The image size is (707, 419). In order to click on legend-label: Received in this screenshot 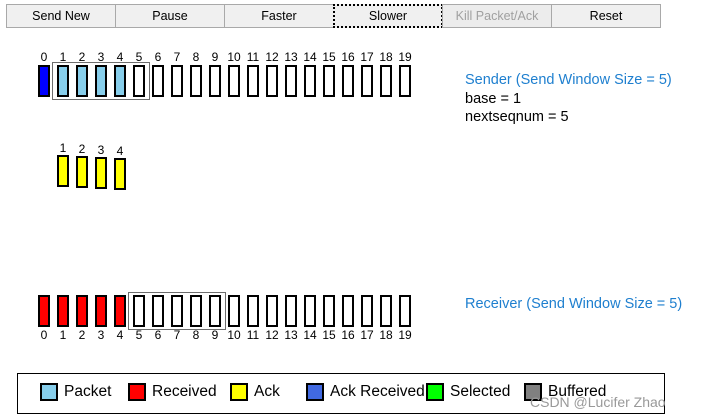, I will do `click(184, 391)`.